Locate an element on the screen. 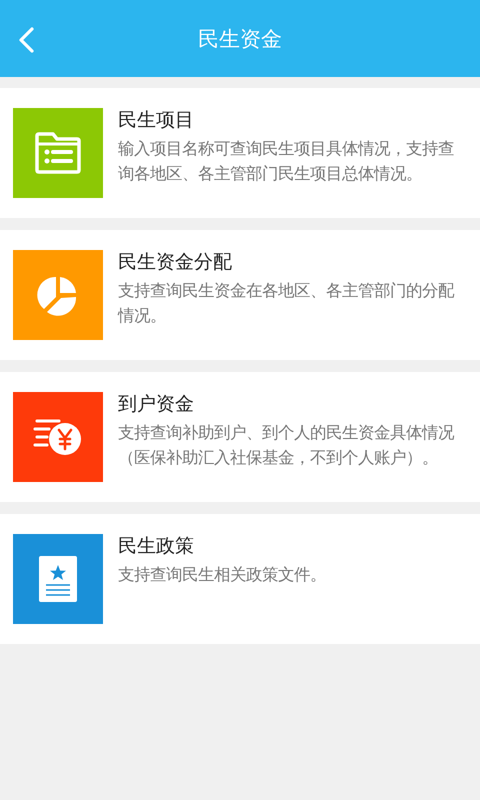  item-title: 民生项目 is located at coordinates (156, 120).